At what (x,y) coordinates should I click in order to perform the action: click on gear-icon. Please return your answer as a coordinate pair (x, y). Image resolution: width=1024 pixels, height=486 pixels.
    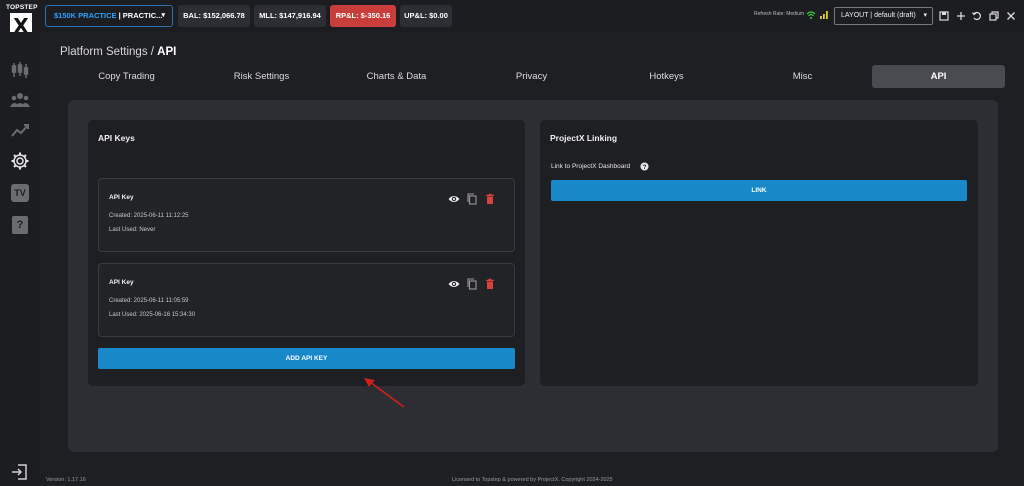
    Looking at the image, I should click on (20, 161).